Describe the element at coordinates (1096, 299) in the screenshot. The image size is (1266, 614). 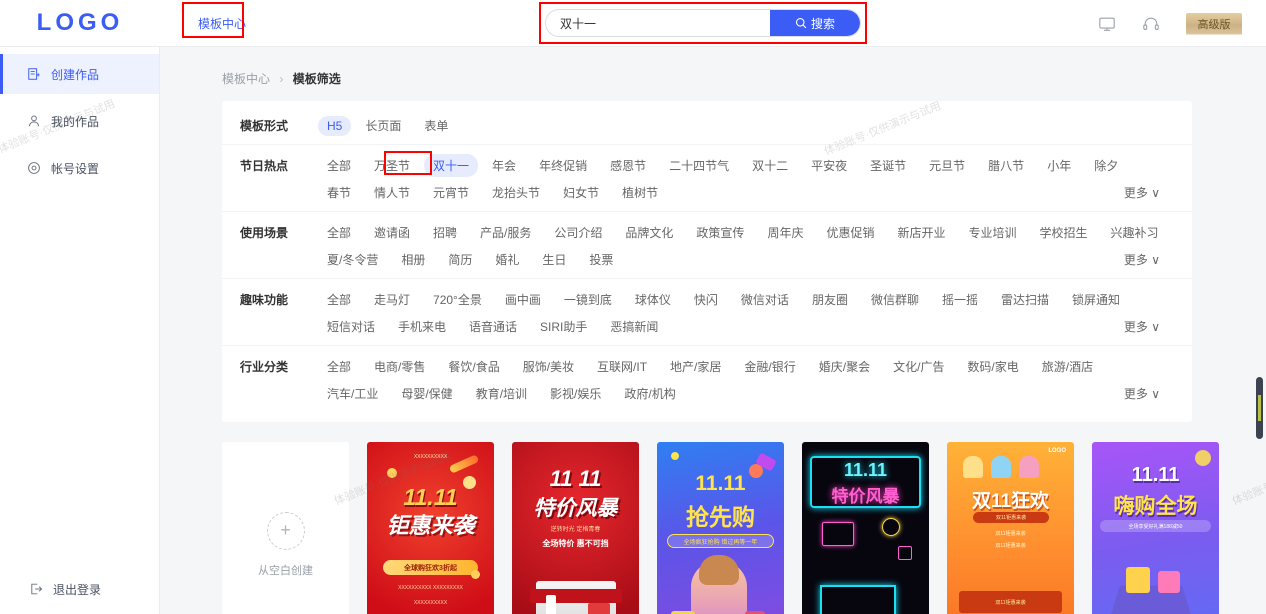
I see `filter-option: 锁屏通知` at that location.